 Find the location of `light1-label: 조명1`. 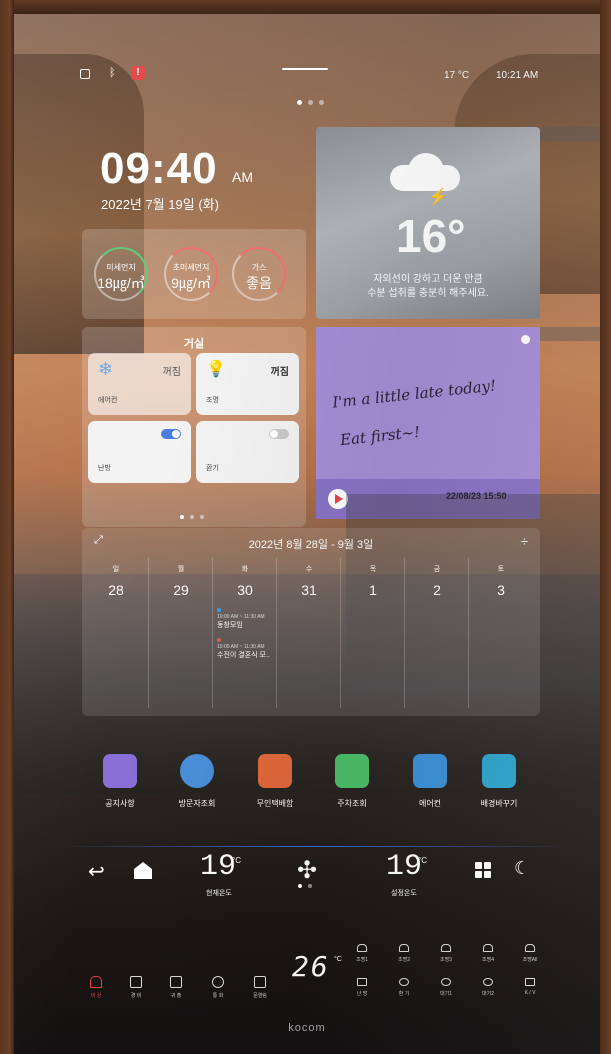

light1-label: 조명1 is located at coordinates (362, 960).